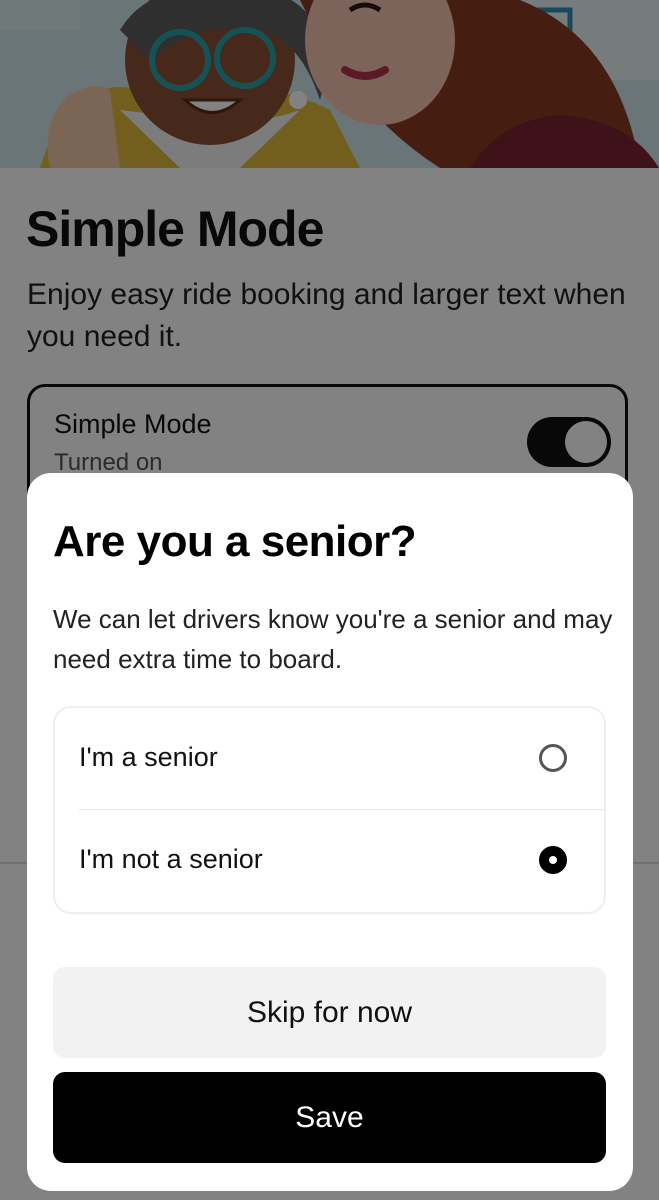 Image resolution: width=659 pixels, height=1200 pixels. I want to click on option-im-a-senior: I'm a senior, so click(329, 759).